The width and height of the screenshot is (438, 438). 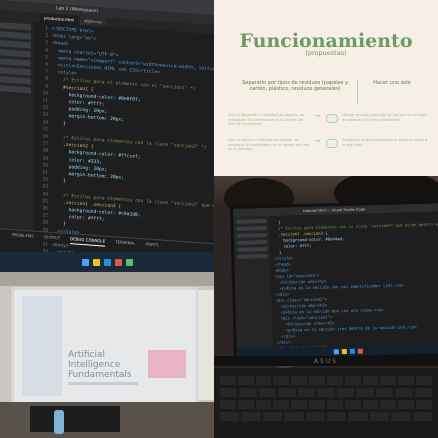 I want to click on laptop-keyboard, so click(x=326, y=403).